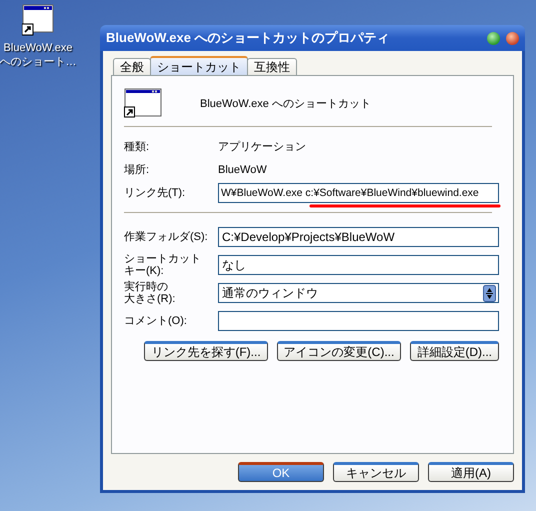 Image resolution: width=536 pixels, height=511 pixels. What do you see at coordinates (242, 170) in the screenshot?
I see `field-value: BlueWoW` at bounding box center [242, 170].